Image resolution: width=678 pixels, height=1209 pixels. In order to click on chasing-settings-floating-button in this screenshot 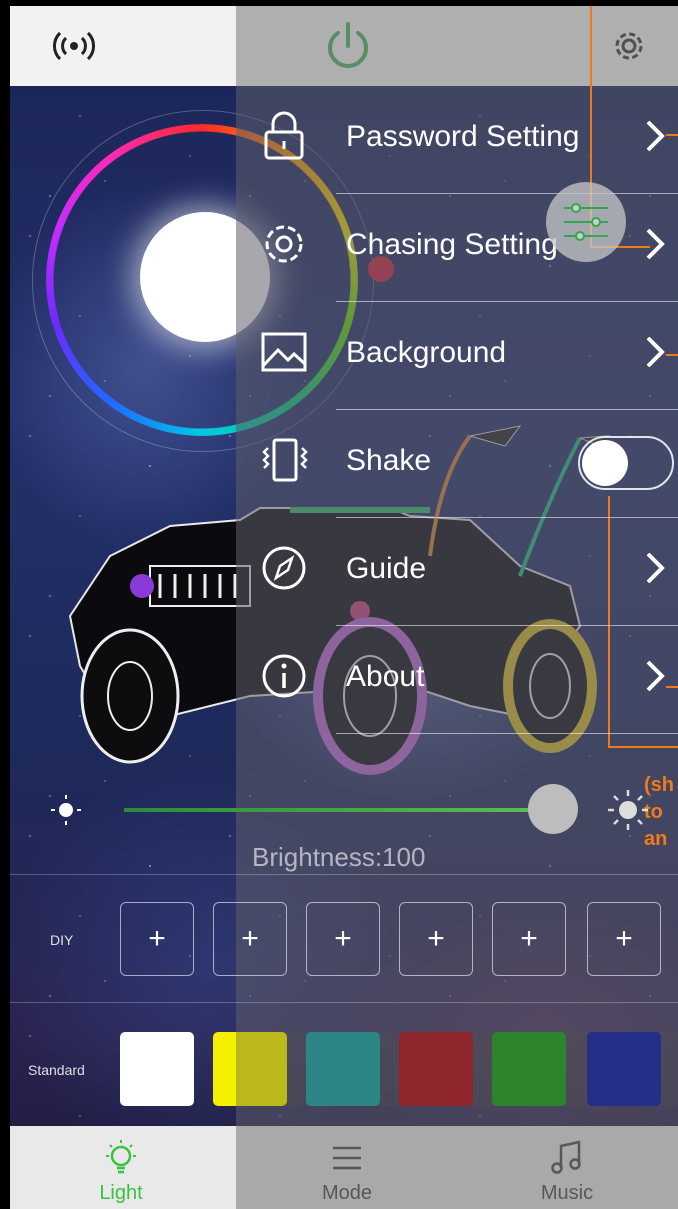, I will do `click(586, 222)`.